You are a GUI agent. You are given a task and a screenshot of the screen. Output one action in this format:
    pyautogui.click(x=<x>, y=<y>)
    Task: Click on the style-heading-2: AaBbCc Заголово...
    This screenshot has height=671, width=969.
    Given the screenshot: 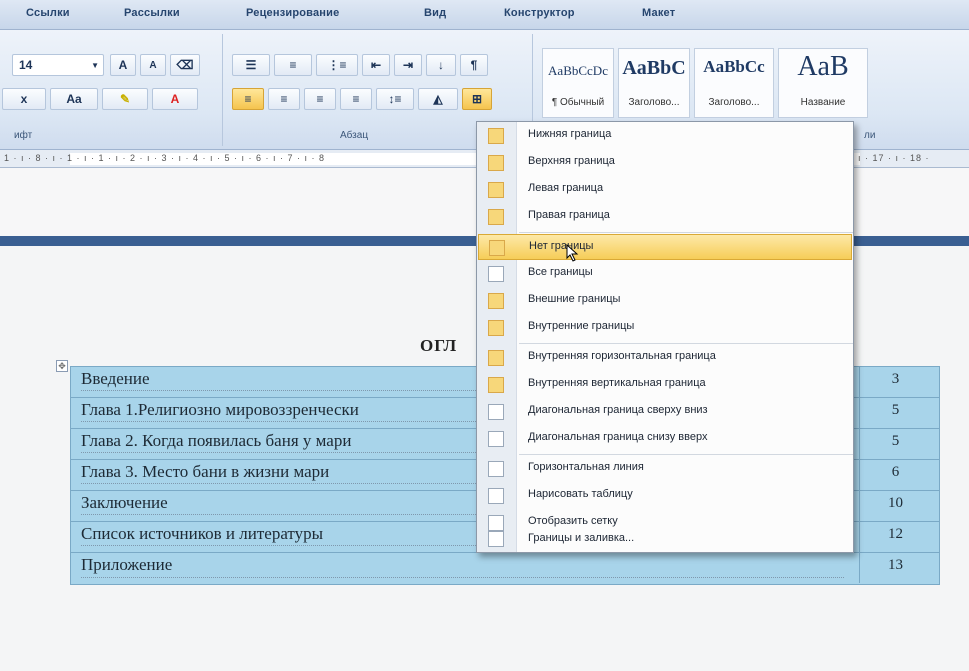 What is the action you would take?
    pyautogui.click(x=734, y=83)
    